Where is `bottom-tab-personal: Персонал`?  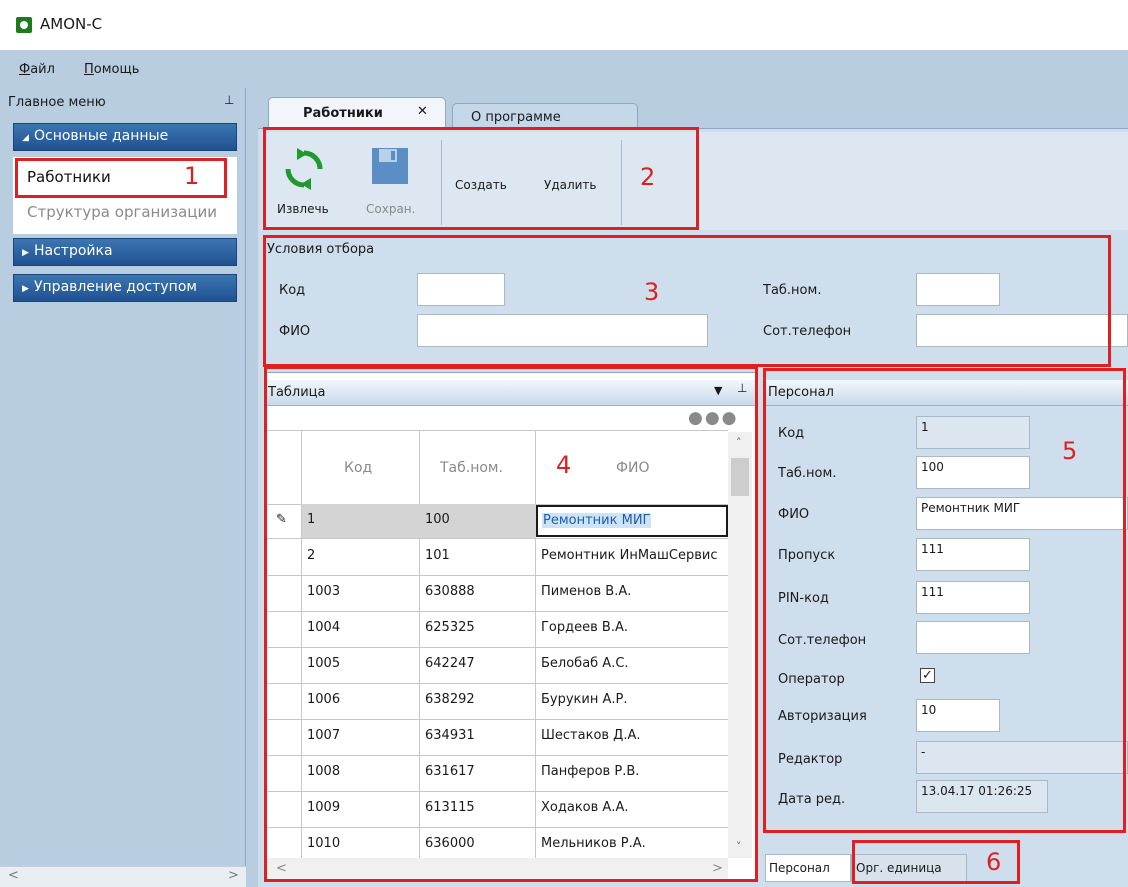 bottom-tab-personal: Персонал is located at coordinates (808, 868).